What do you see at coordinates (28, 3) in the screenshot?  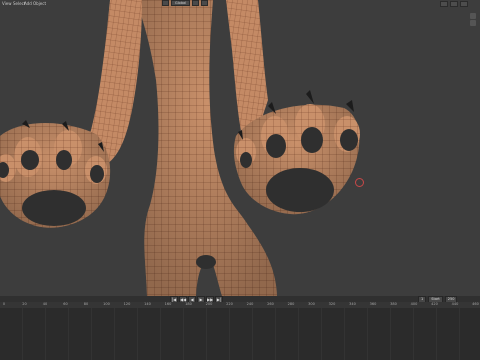 I see `menu-add: Add` at bounding box center [28, 3].